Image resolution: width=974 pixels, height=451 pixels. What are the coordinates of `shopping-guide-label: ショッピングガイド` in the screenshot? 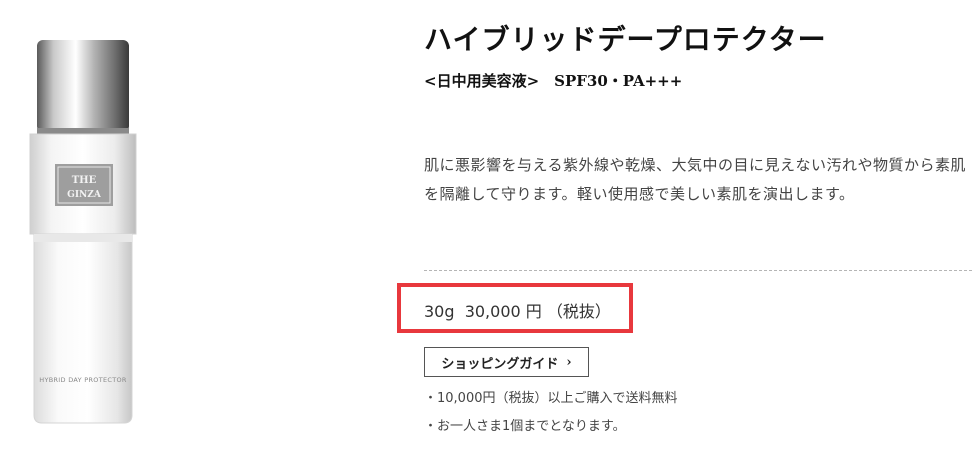 It's located at (500, 364).